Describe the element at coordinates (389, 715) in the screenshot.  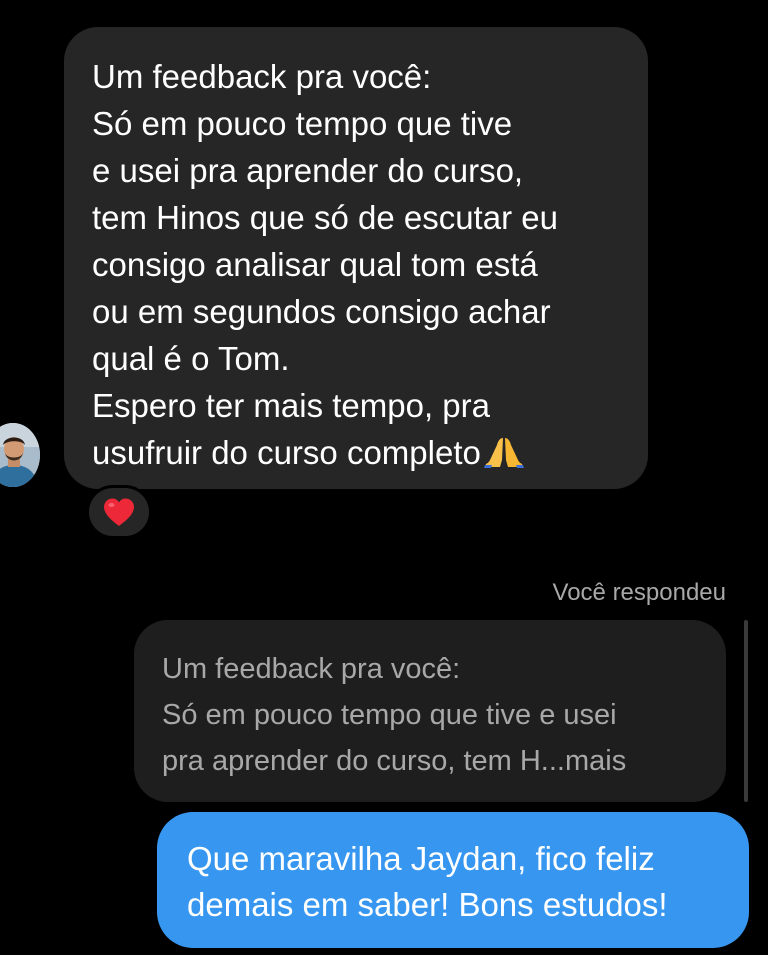
I see `quoted-text-line: Só em pouco tempo que tive e usei` at that location.